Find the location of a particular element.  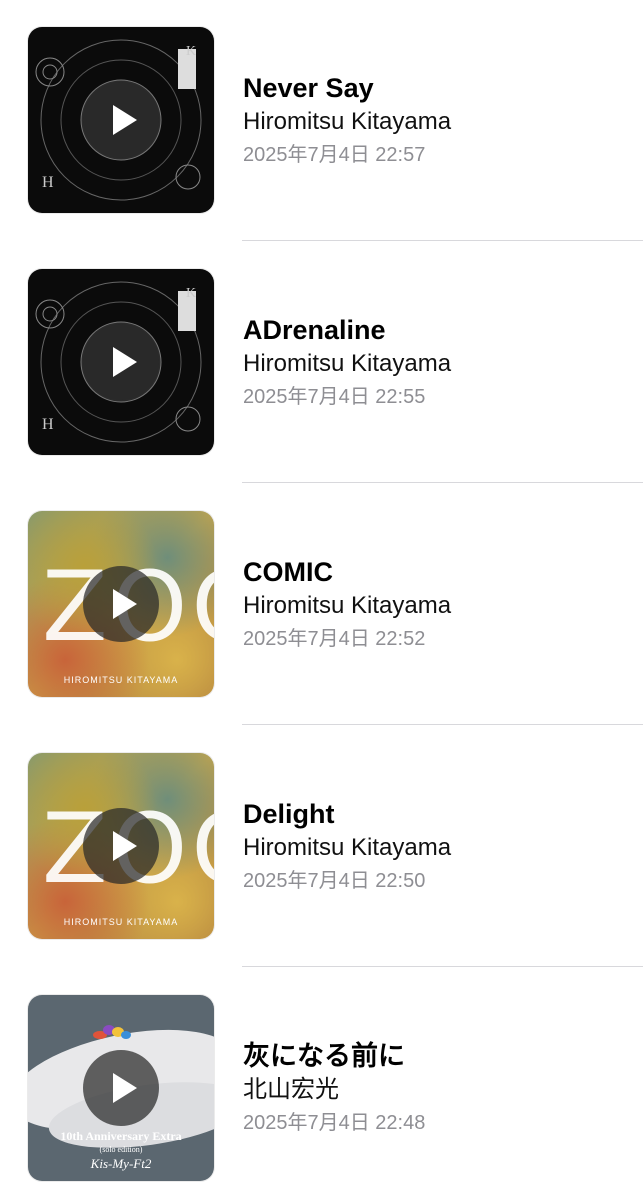

track-artist: 北山宏光 is located at coordinates (291, 1089).